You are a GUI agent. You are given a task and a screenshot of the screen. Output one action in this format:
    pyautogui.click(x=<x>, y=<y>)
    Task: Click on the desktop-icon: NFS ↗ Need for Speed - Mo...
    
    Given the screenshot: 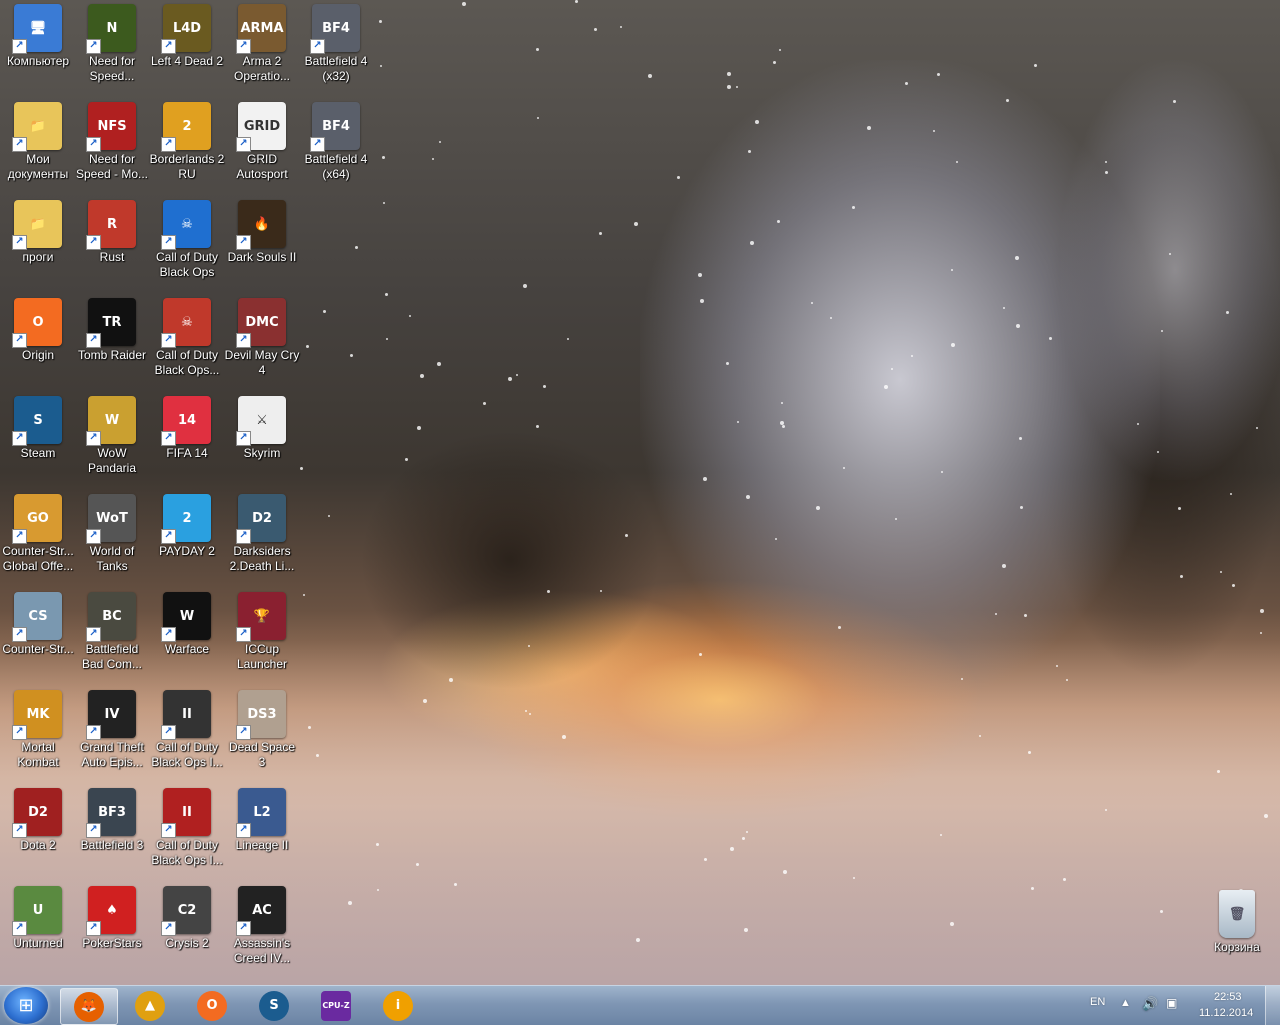 What is the action you would take?
    pyautogui.click(x=112, y=140)
    